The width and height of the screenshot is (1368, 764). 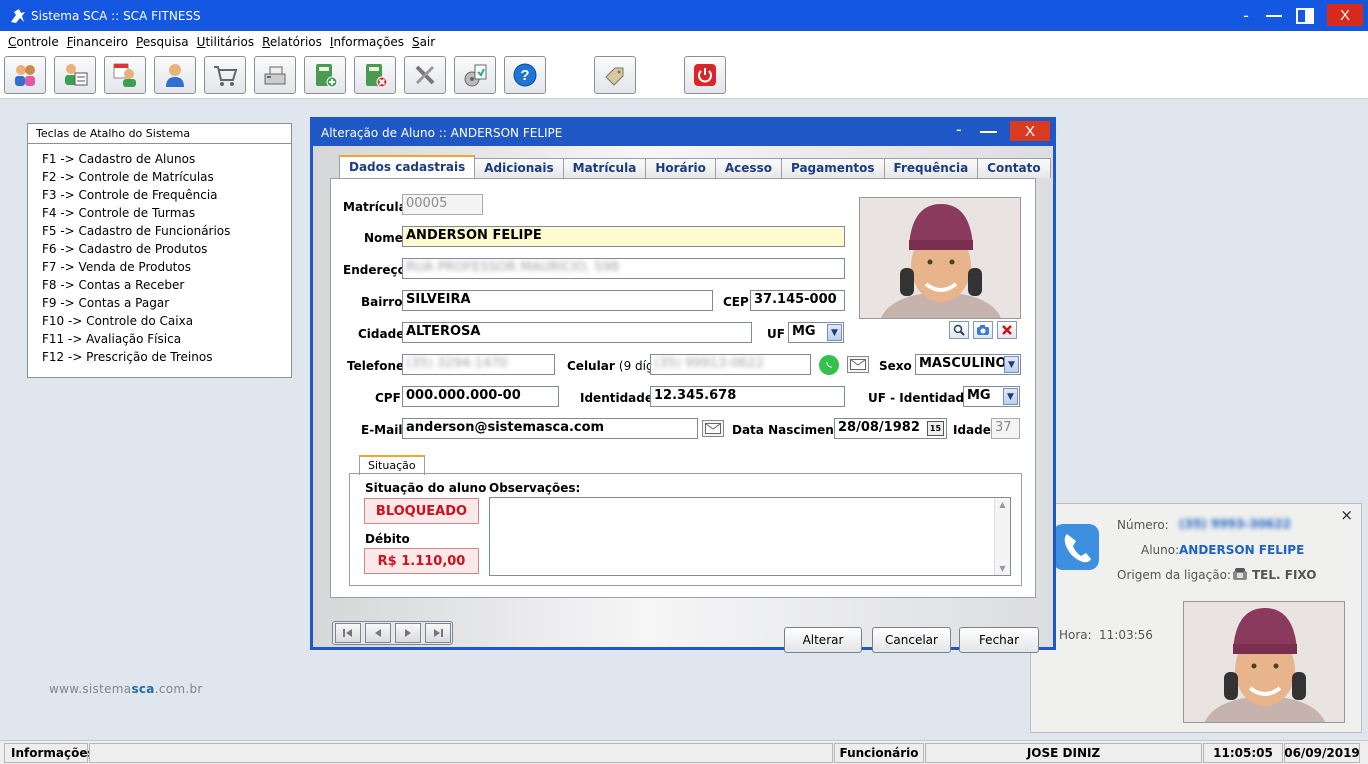 I want to click on uf-select: MG ▼, so click(x=816, y=332).